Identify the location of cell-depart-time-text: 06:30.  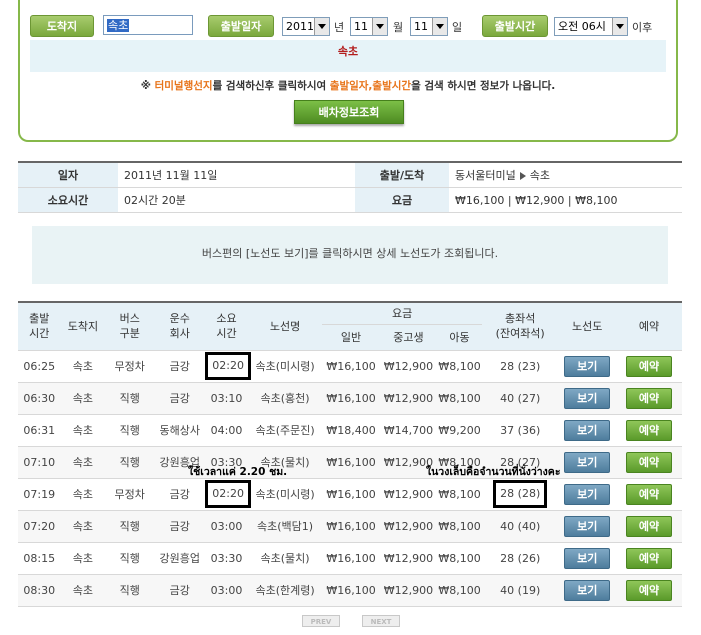
(39, 398).